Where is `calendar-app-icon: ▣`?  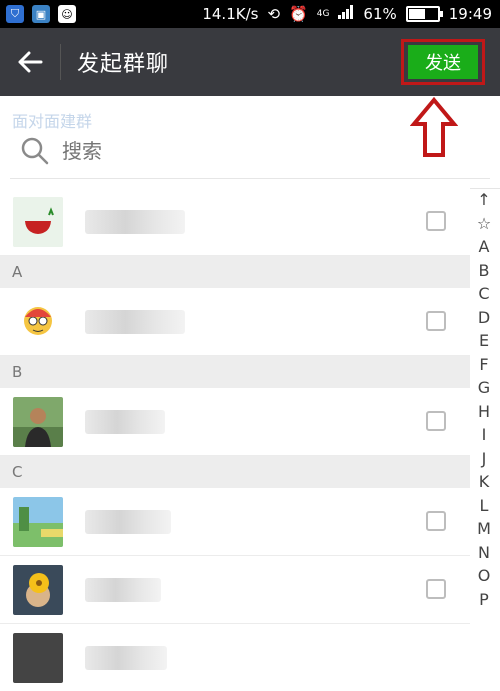 calendar-app-icon: ▣ is located at coordinates (41, 14).